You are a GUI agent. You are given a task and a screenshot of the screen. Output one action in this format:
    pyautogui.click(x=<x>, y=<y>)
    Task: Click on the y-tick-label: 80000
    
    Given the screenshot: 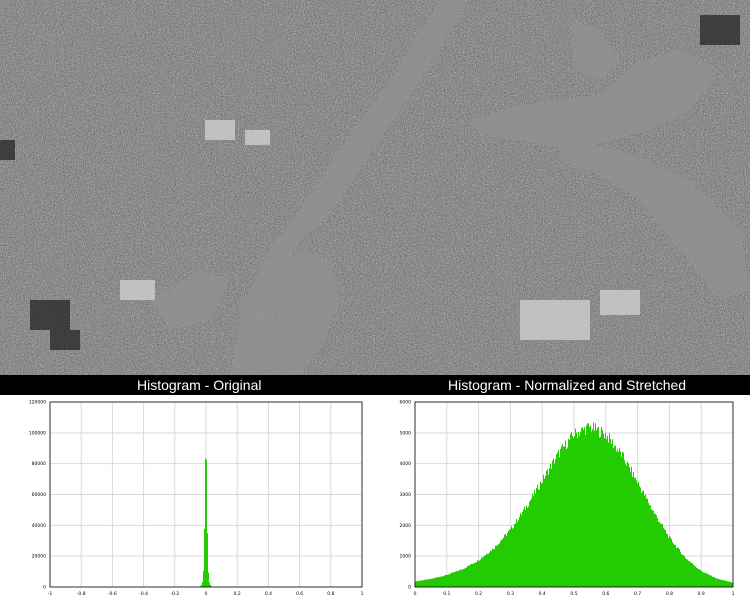 What is the action you would take?
    pyautogui.click(x=39, y=464)
    